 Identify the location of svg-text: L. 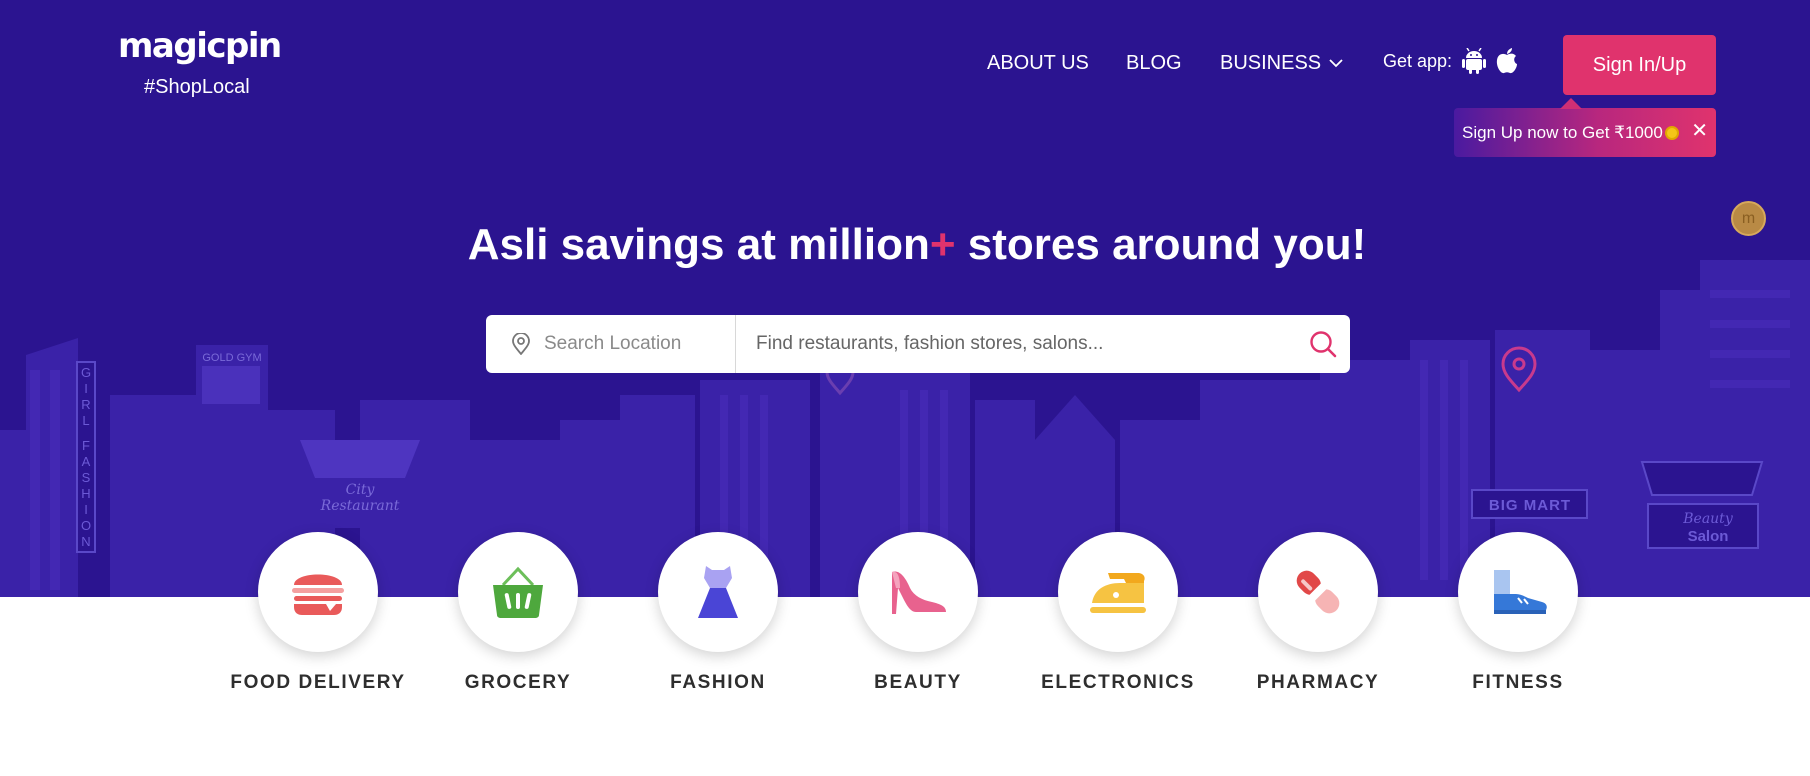
(85, 420).